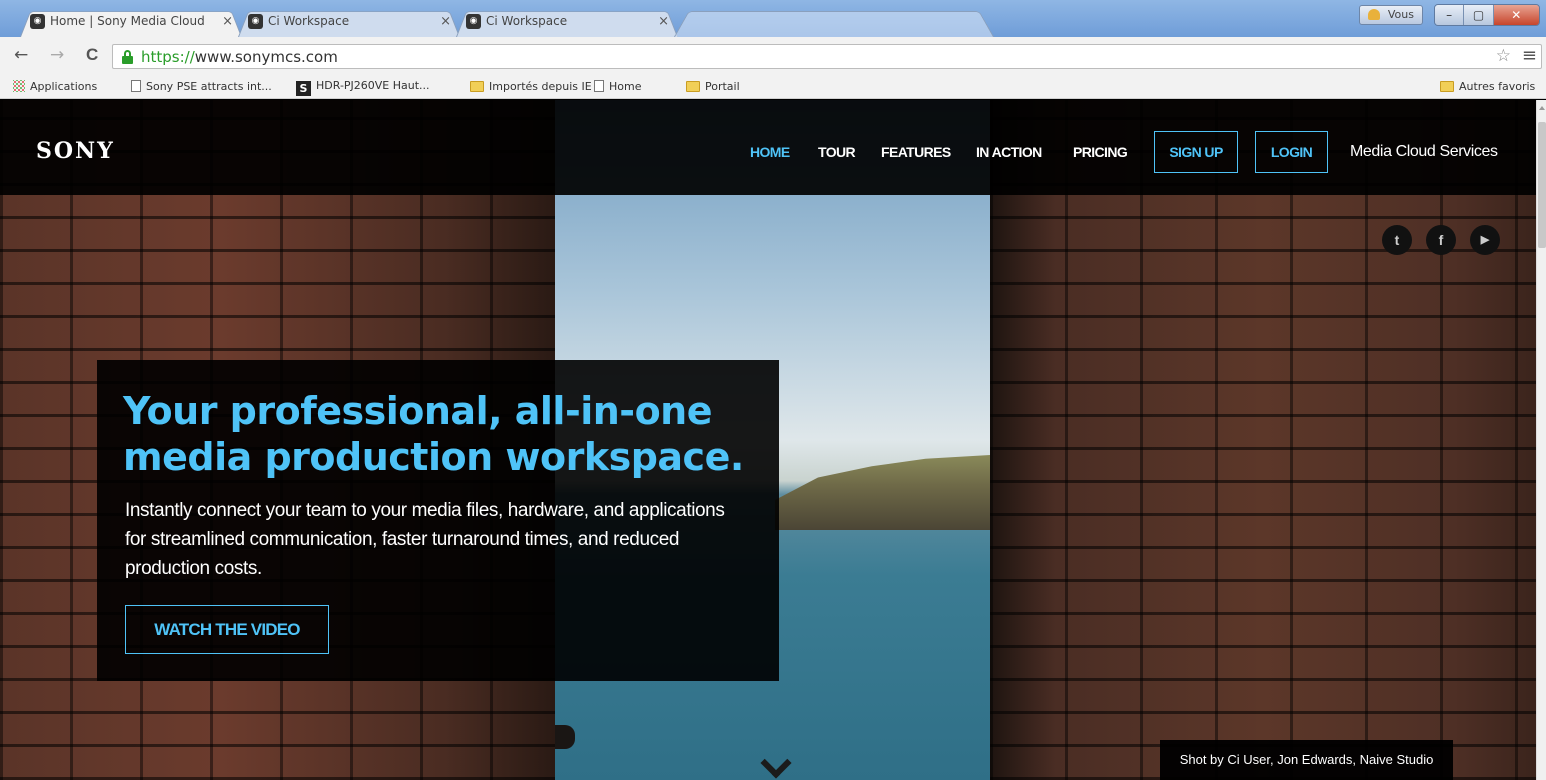  I want to click on browser-toolbar: ← → C https://www.sonymcs.com ☆ ≡, so click(773, 56).